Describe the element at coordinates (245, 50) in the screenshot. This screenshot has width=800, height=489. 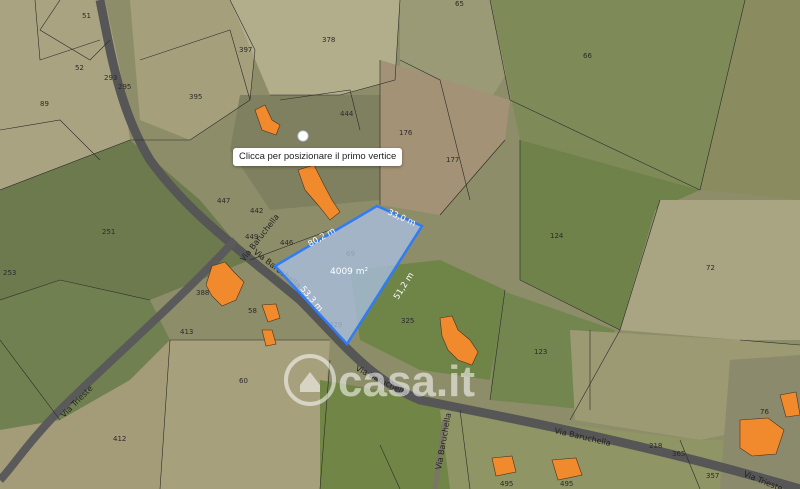
I see `parcel-label: 397` at that location.